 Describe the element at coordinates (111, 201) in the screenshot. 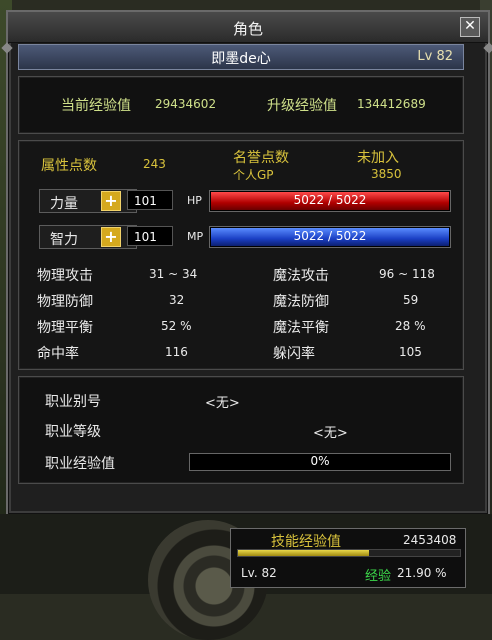

I see `add-strength-button: +` at that location.